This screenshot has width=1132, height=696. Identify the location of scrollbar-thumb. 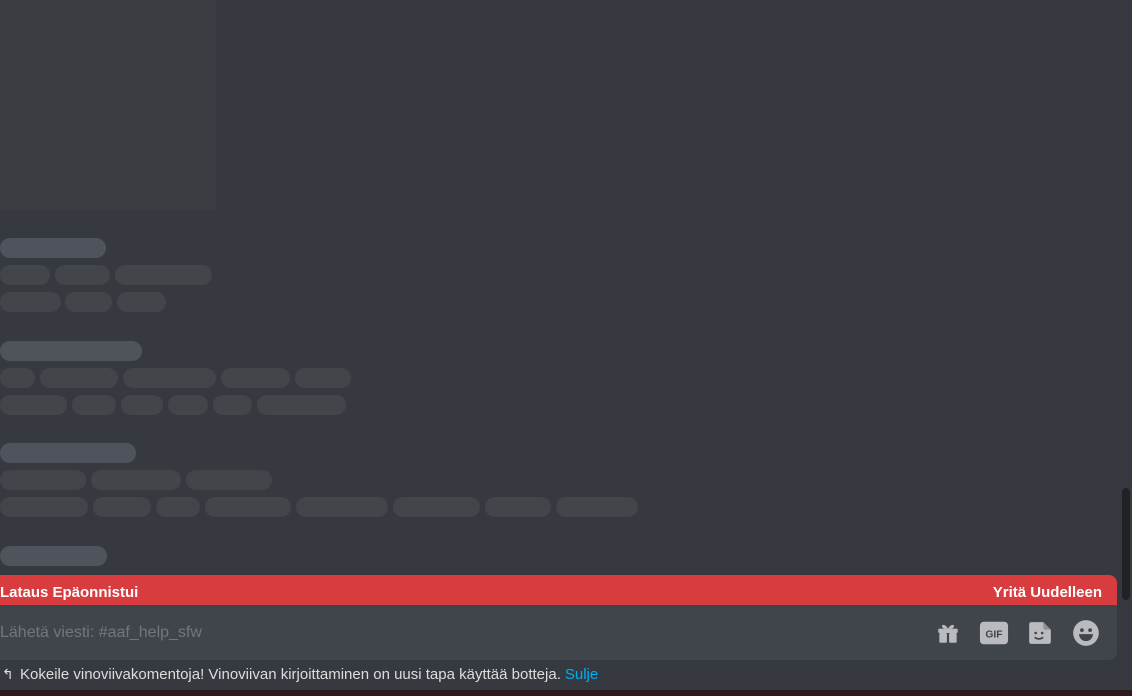
(1126, 544).